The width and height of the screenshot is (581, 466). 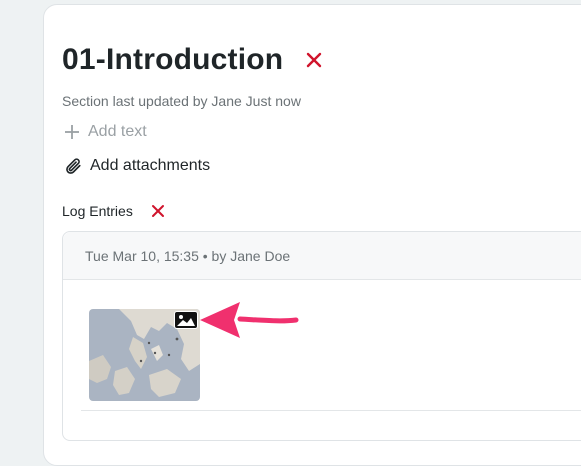 I want to click on attachment-thumbnail, so click(x=144, y=355).